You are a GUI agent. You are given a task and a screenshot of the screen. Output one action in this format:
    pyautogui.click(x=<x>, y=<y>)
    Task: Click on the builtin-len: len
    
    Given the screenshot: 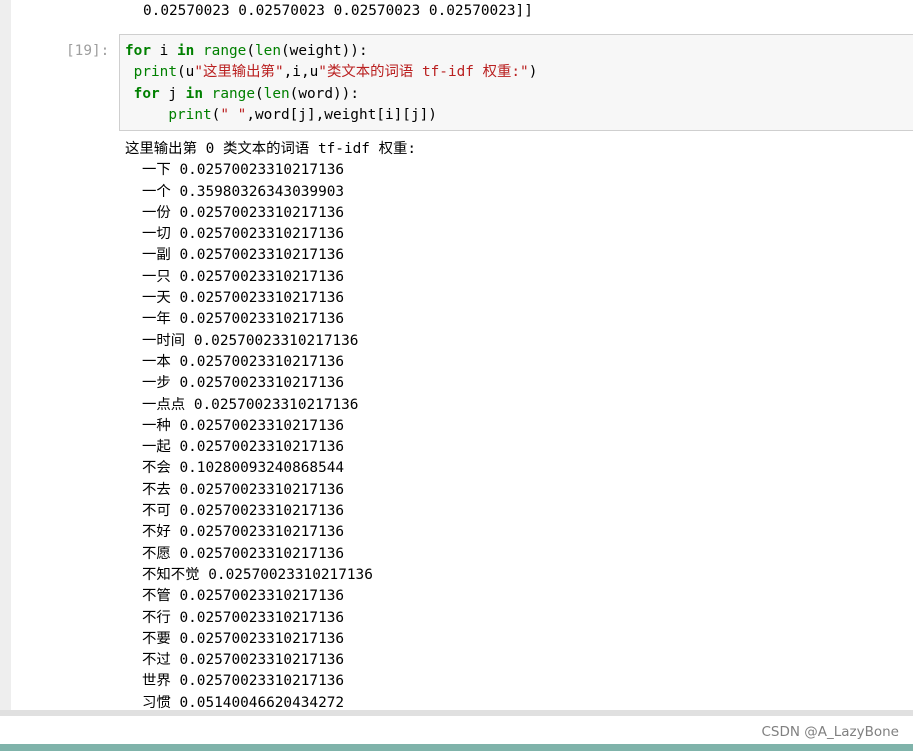 What is the action you would take?
    pyautogui.click(x=268, y=51)
    